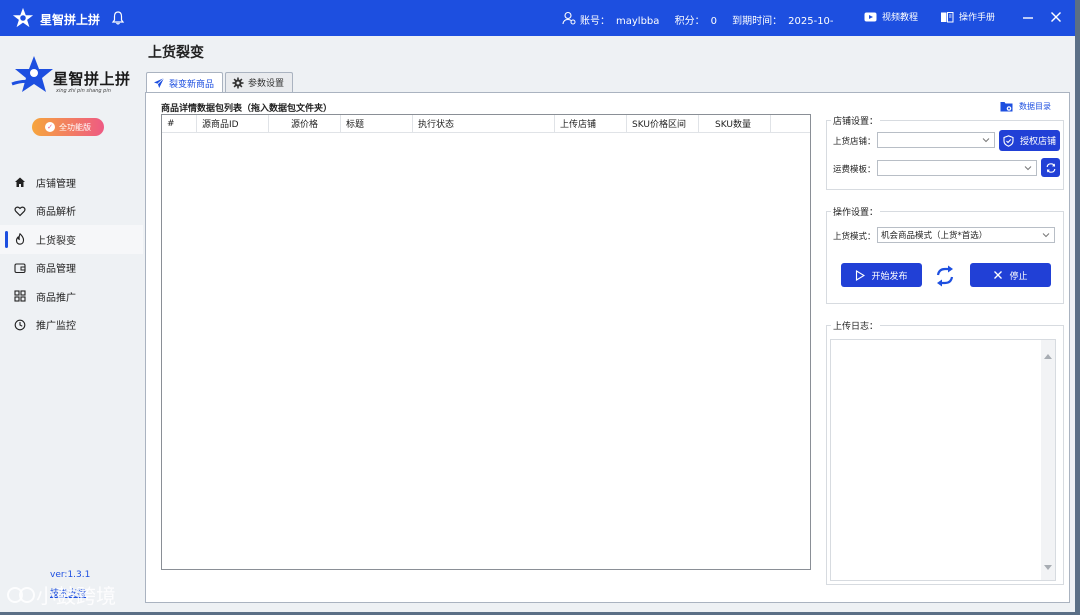  Describe the element at coordinates (1028, 17) in the screenshot. I see `minimize-icon` at that location.